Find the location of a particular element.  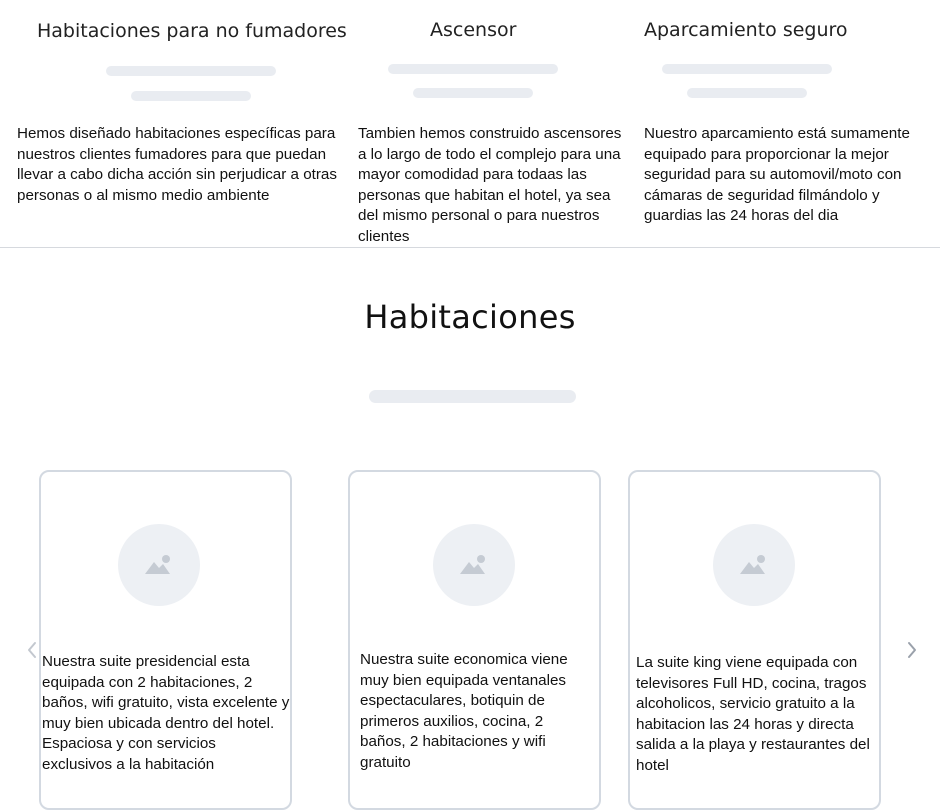

rooms-section-title: Habitaciones is located at coordinates (470, 317).